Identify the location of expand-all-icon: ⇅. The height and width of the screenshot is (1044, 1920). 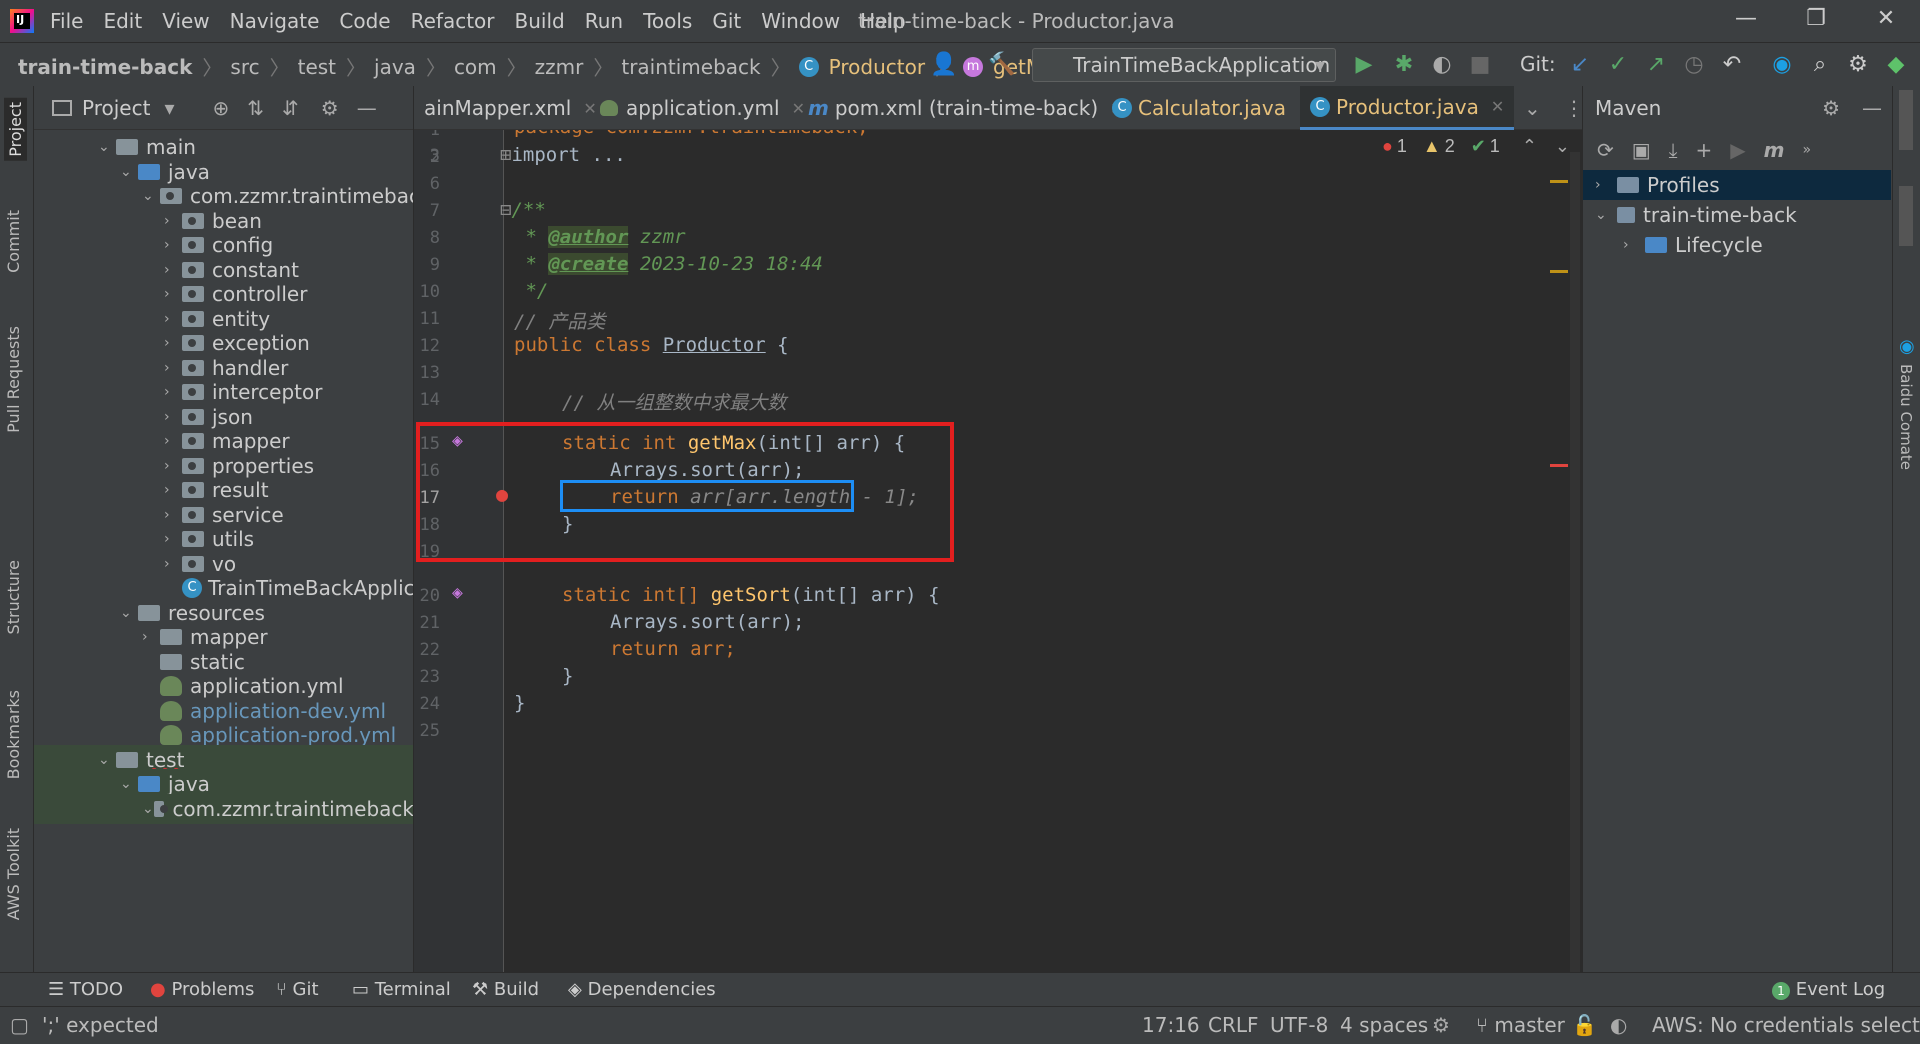
(255, 108).